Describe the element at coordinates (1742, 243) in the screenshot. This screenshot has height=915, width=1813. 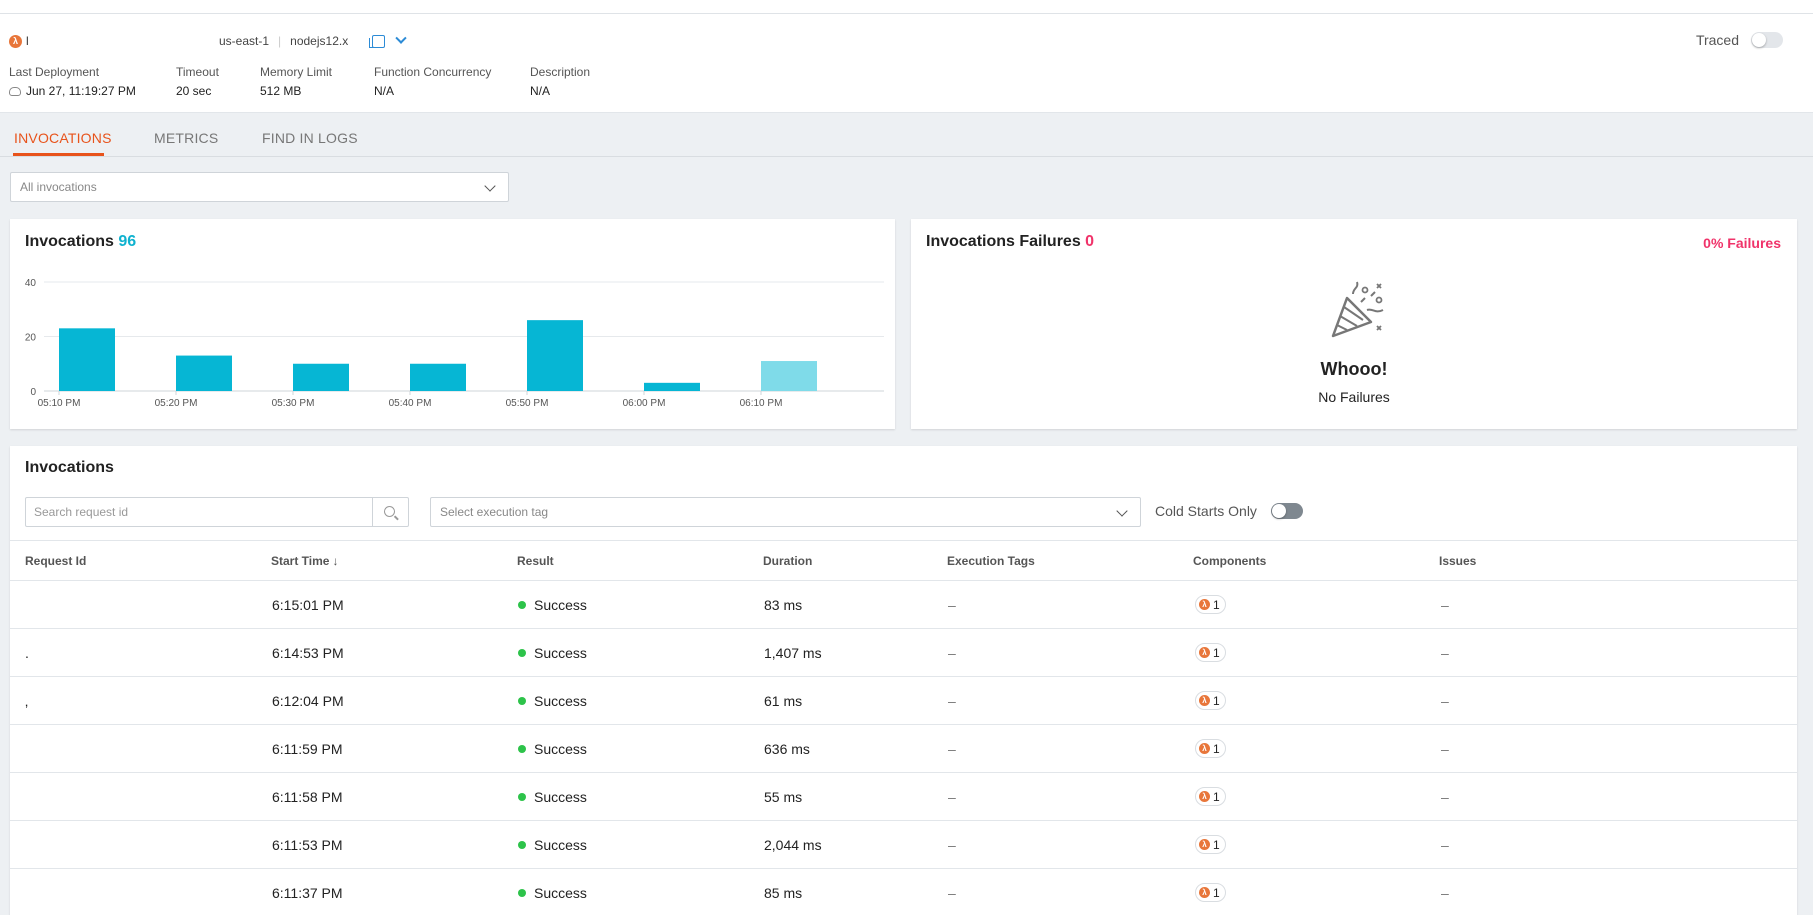
I see `failures-percent: 0% Failures` at that location.